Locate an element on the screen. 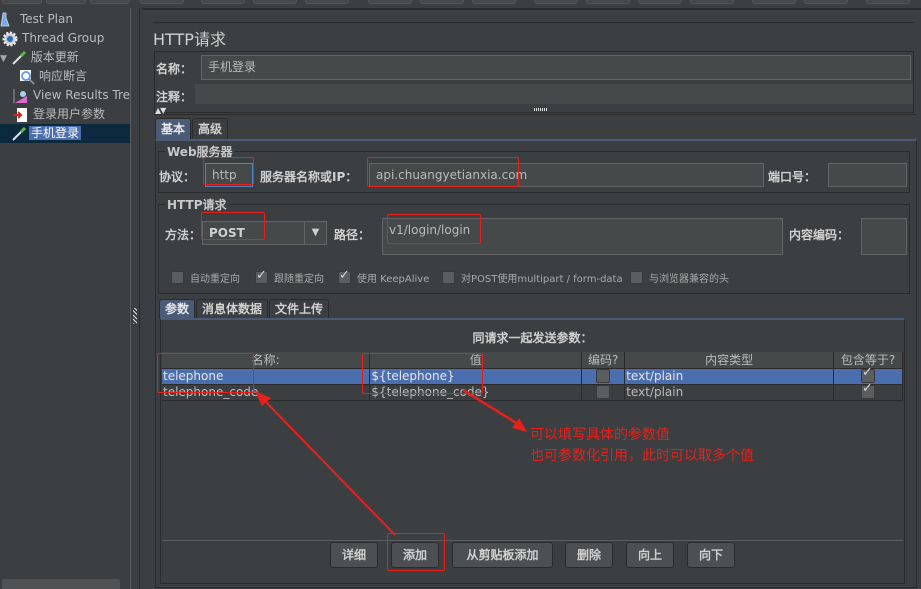 The image size is (921, 589). option-auto-redirect: 自动重定向 is located at coordinates (205, 277).